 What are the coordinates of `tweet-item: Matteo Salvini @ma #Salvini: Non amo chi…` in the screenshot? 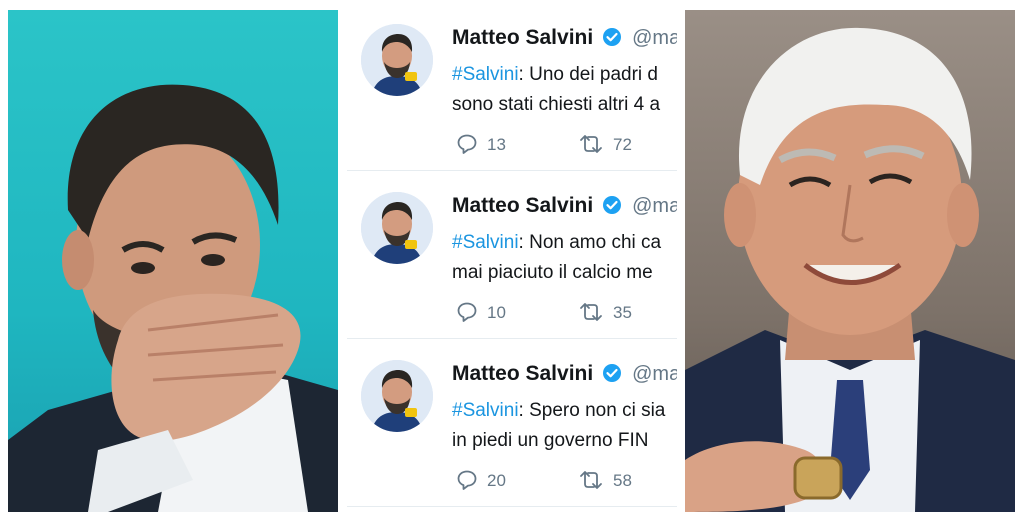 It's located at (512, 258).